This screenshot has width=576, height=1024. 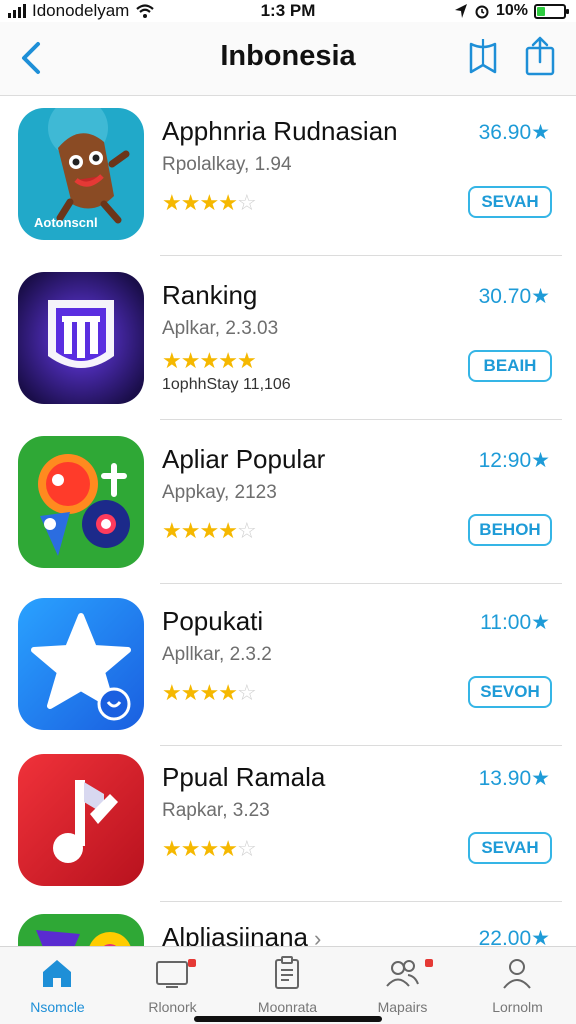 I want to click on app-subtitle: Appkay, 2123, so click(x=219, y=492).